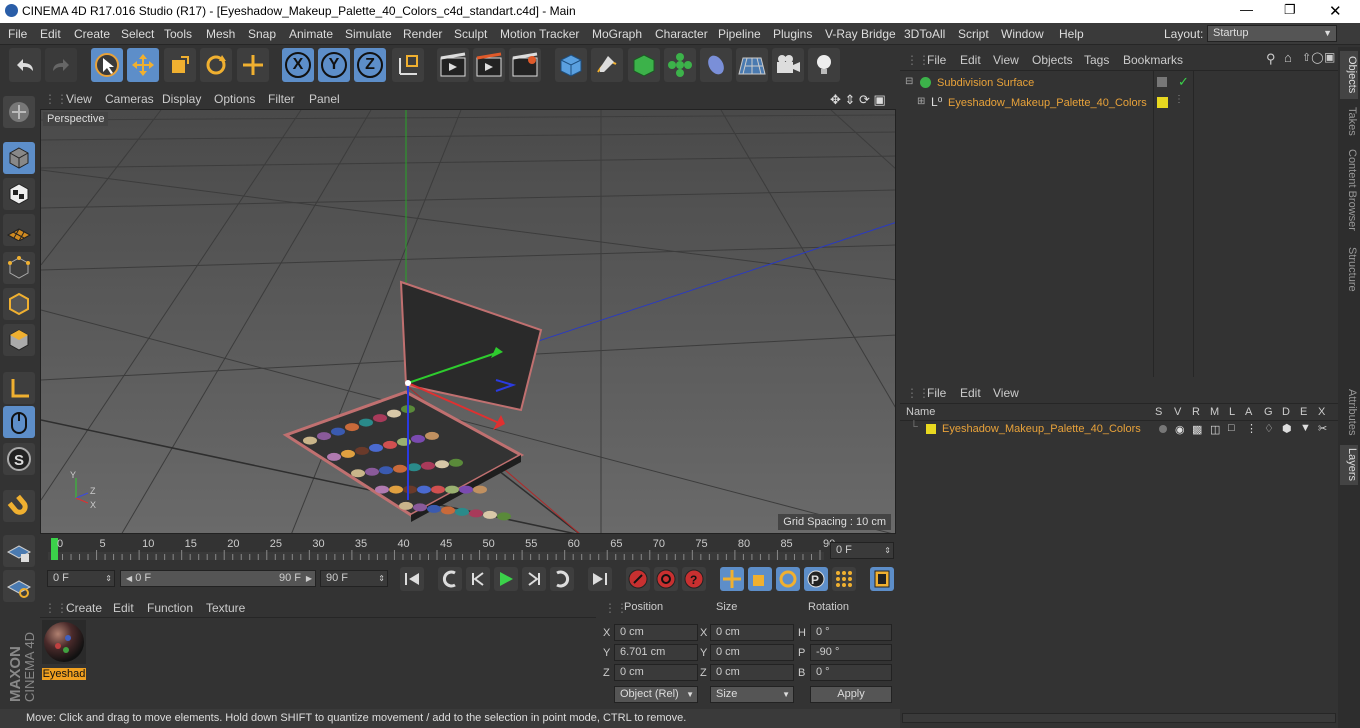 The image size is (1360, 728). I want to click on x-axis-button: X, so click(298, 65).